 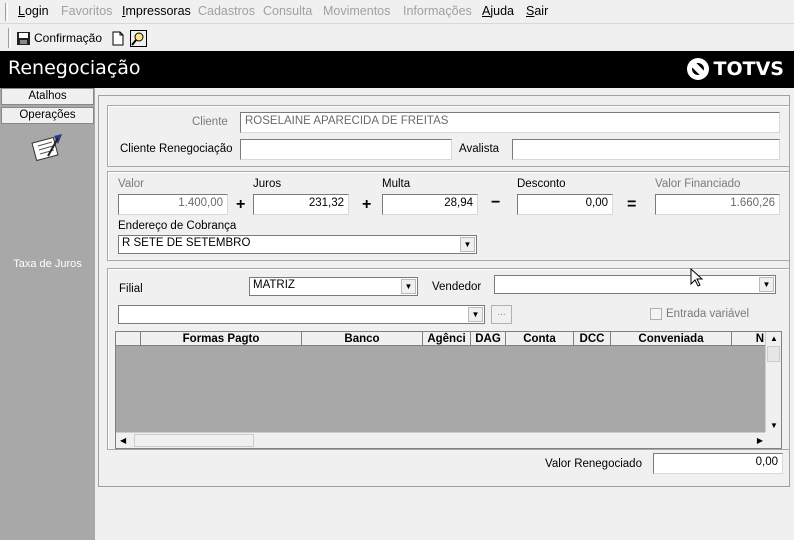 What do you see at coordinates (87, 11) in the screenshot?
I see `menu-favoritos: Favoritos` at bounding box center [87, 11].